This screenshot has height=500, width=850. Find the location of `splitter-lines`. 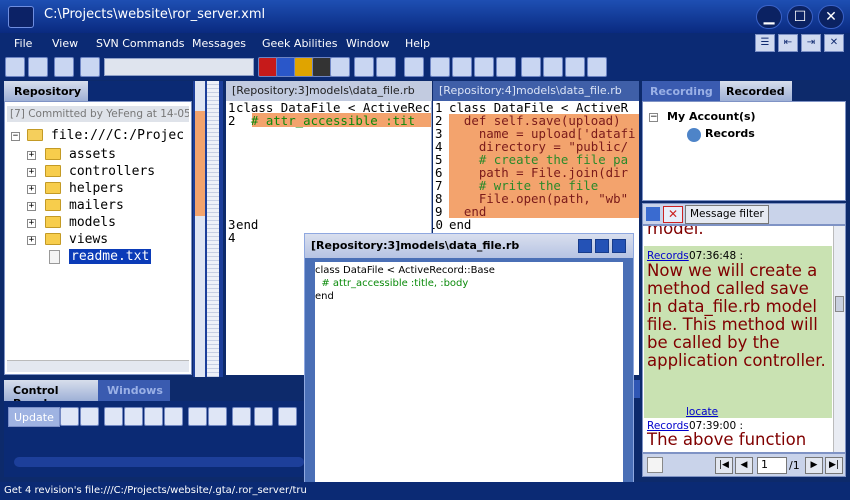

splitter-lines is located at coordinates (213, 229).